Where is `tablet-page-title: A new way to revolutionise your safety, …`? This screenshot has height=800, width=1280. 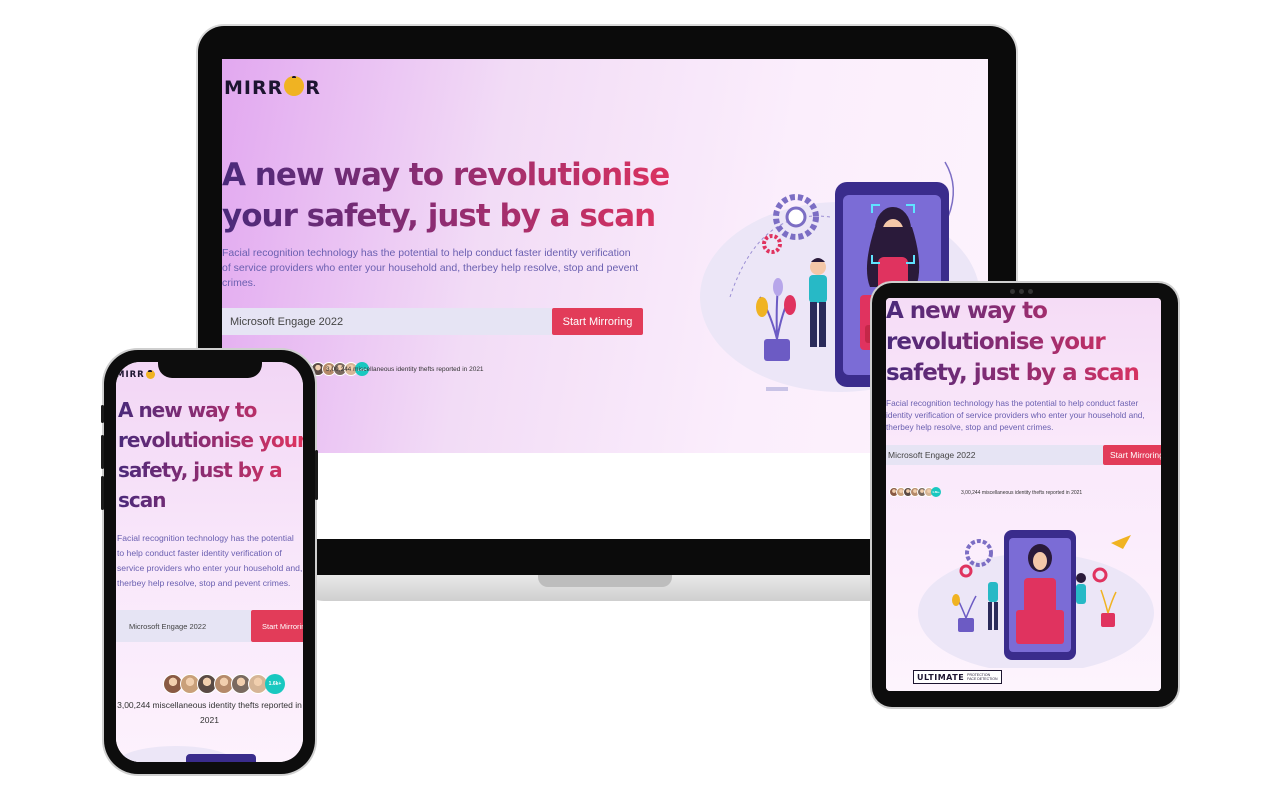 tablet-page-title: A new way to revolutionise your safety, … is located at coordinates (1021, 343).